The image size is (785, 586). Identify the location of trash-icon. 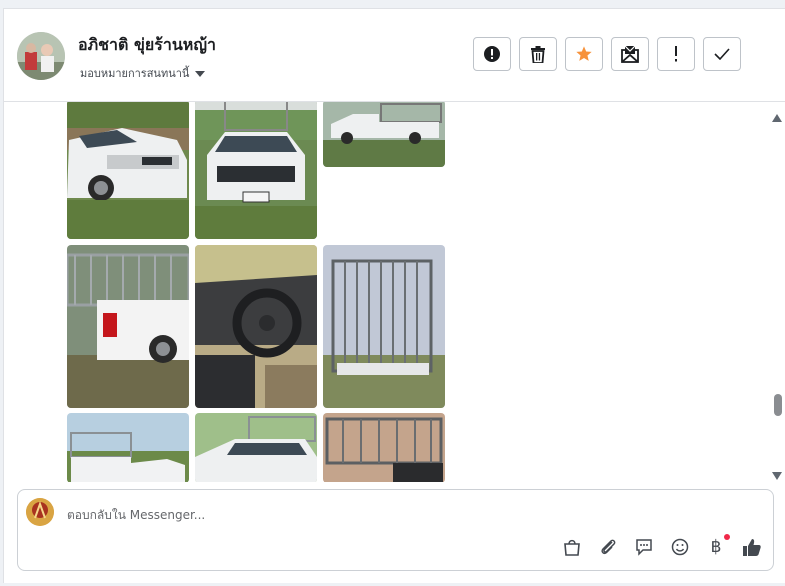
(538, 54).